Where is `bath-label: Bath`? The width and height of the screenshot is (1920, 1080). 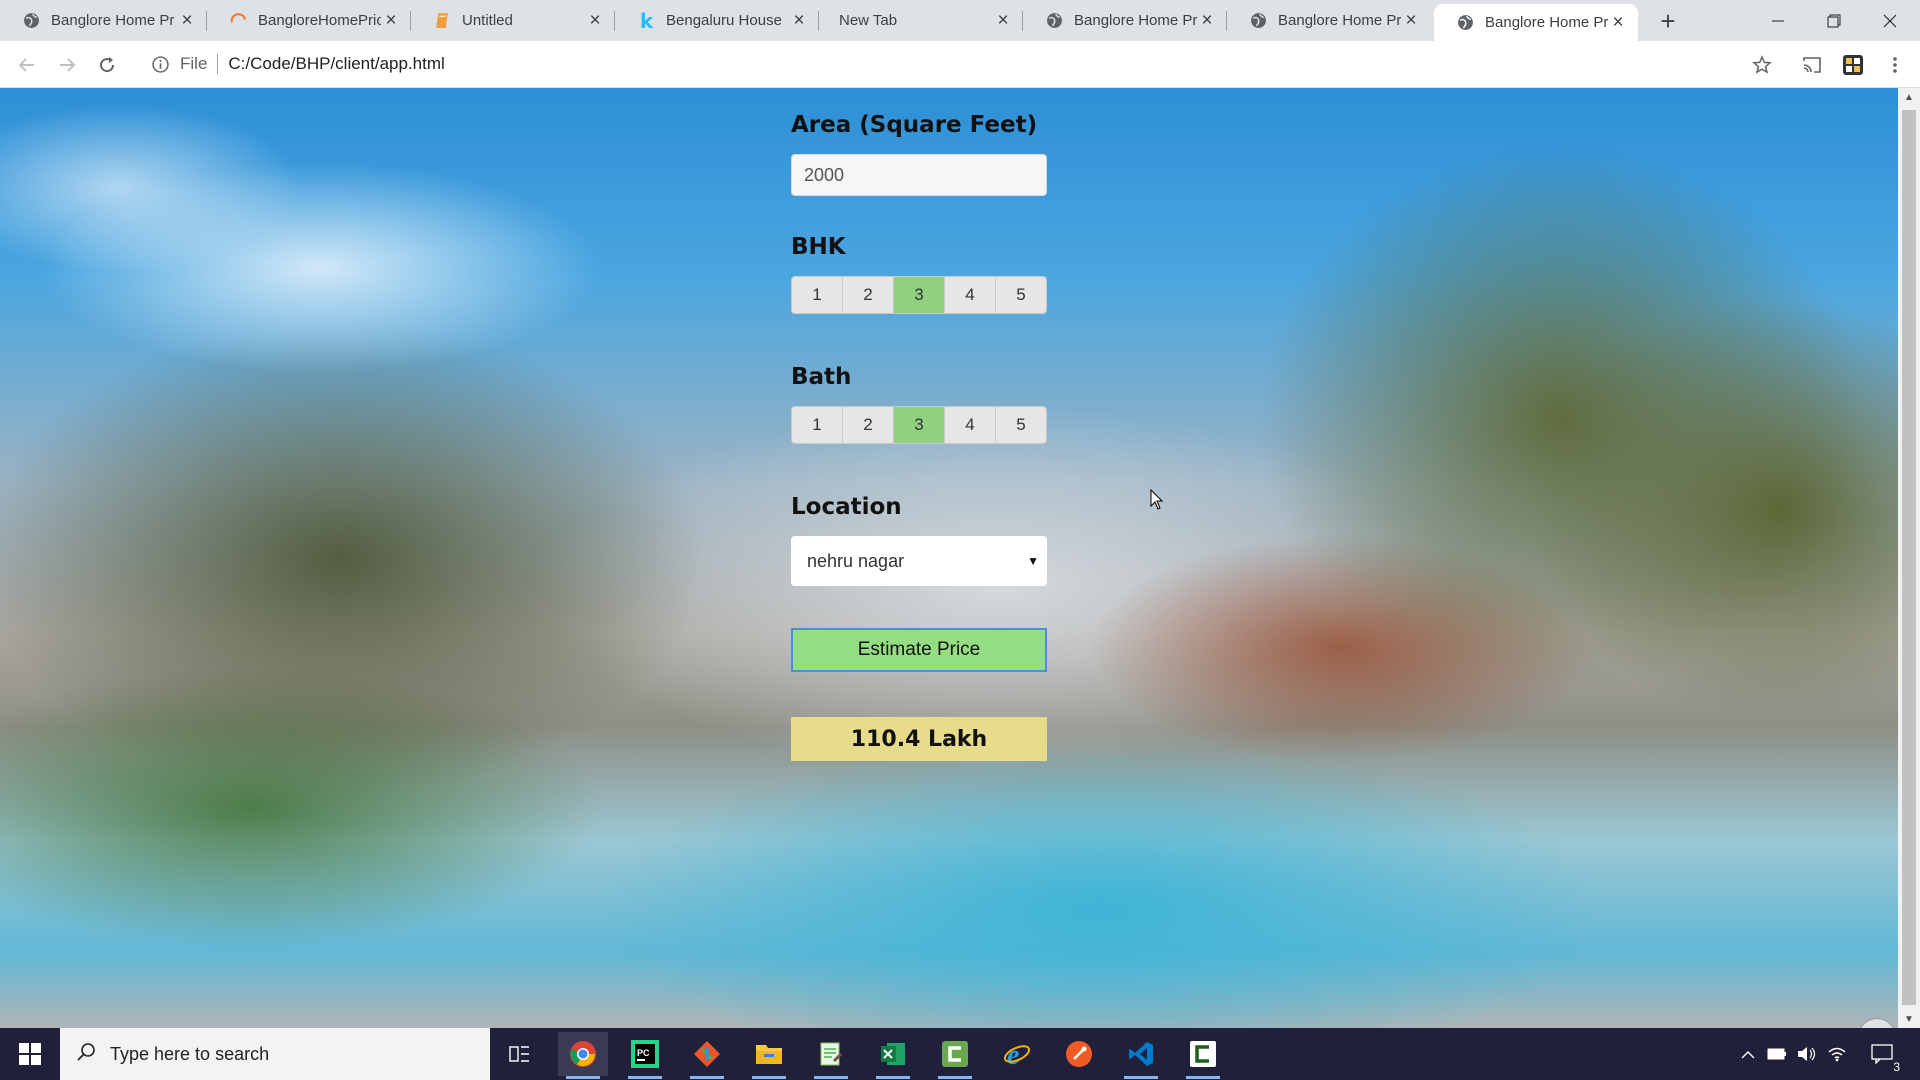
bath-label: Bath is located at coordinates (821, 377).